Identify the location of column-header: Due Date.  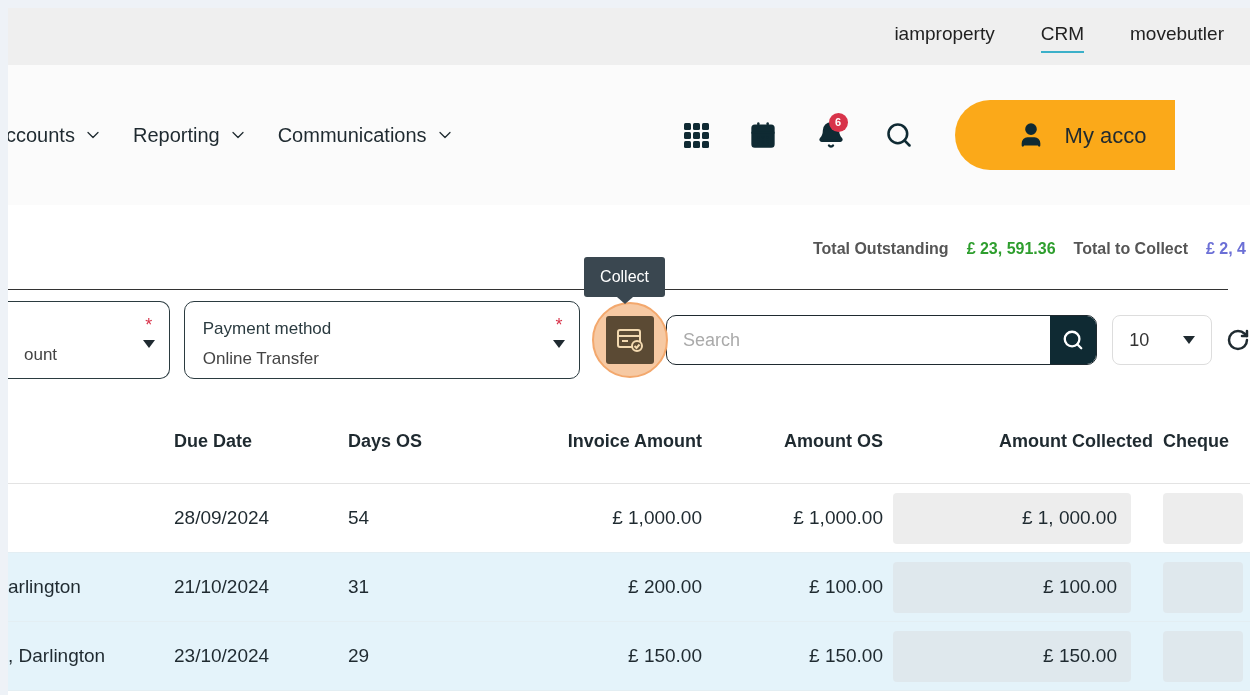
(213, 441).